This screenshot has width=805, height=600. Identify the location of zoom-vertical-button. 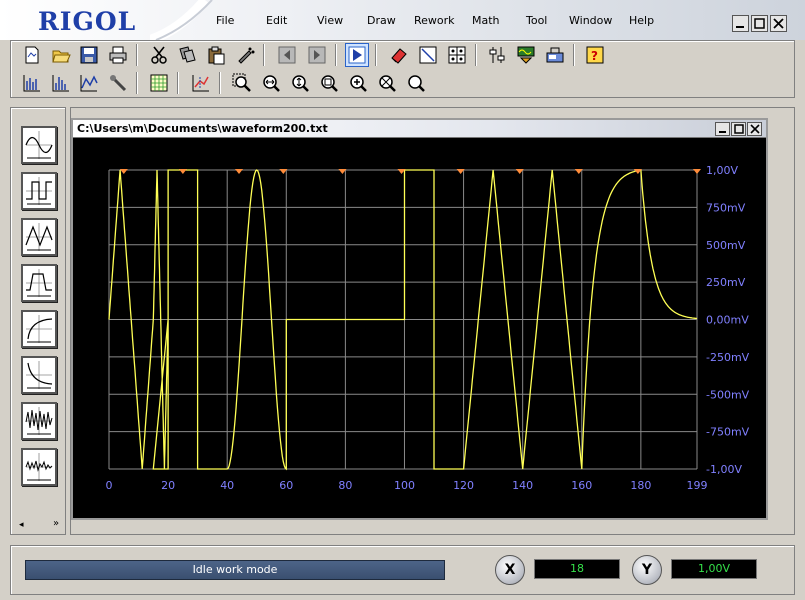
(300, 83).